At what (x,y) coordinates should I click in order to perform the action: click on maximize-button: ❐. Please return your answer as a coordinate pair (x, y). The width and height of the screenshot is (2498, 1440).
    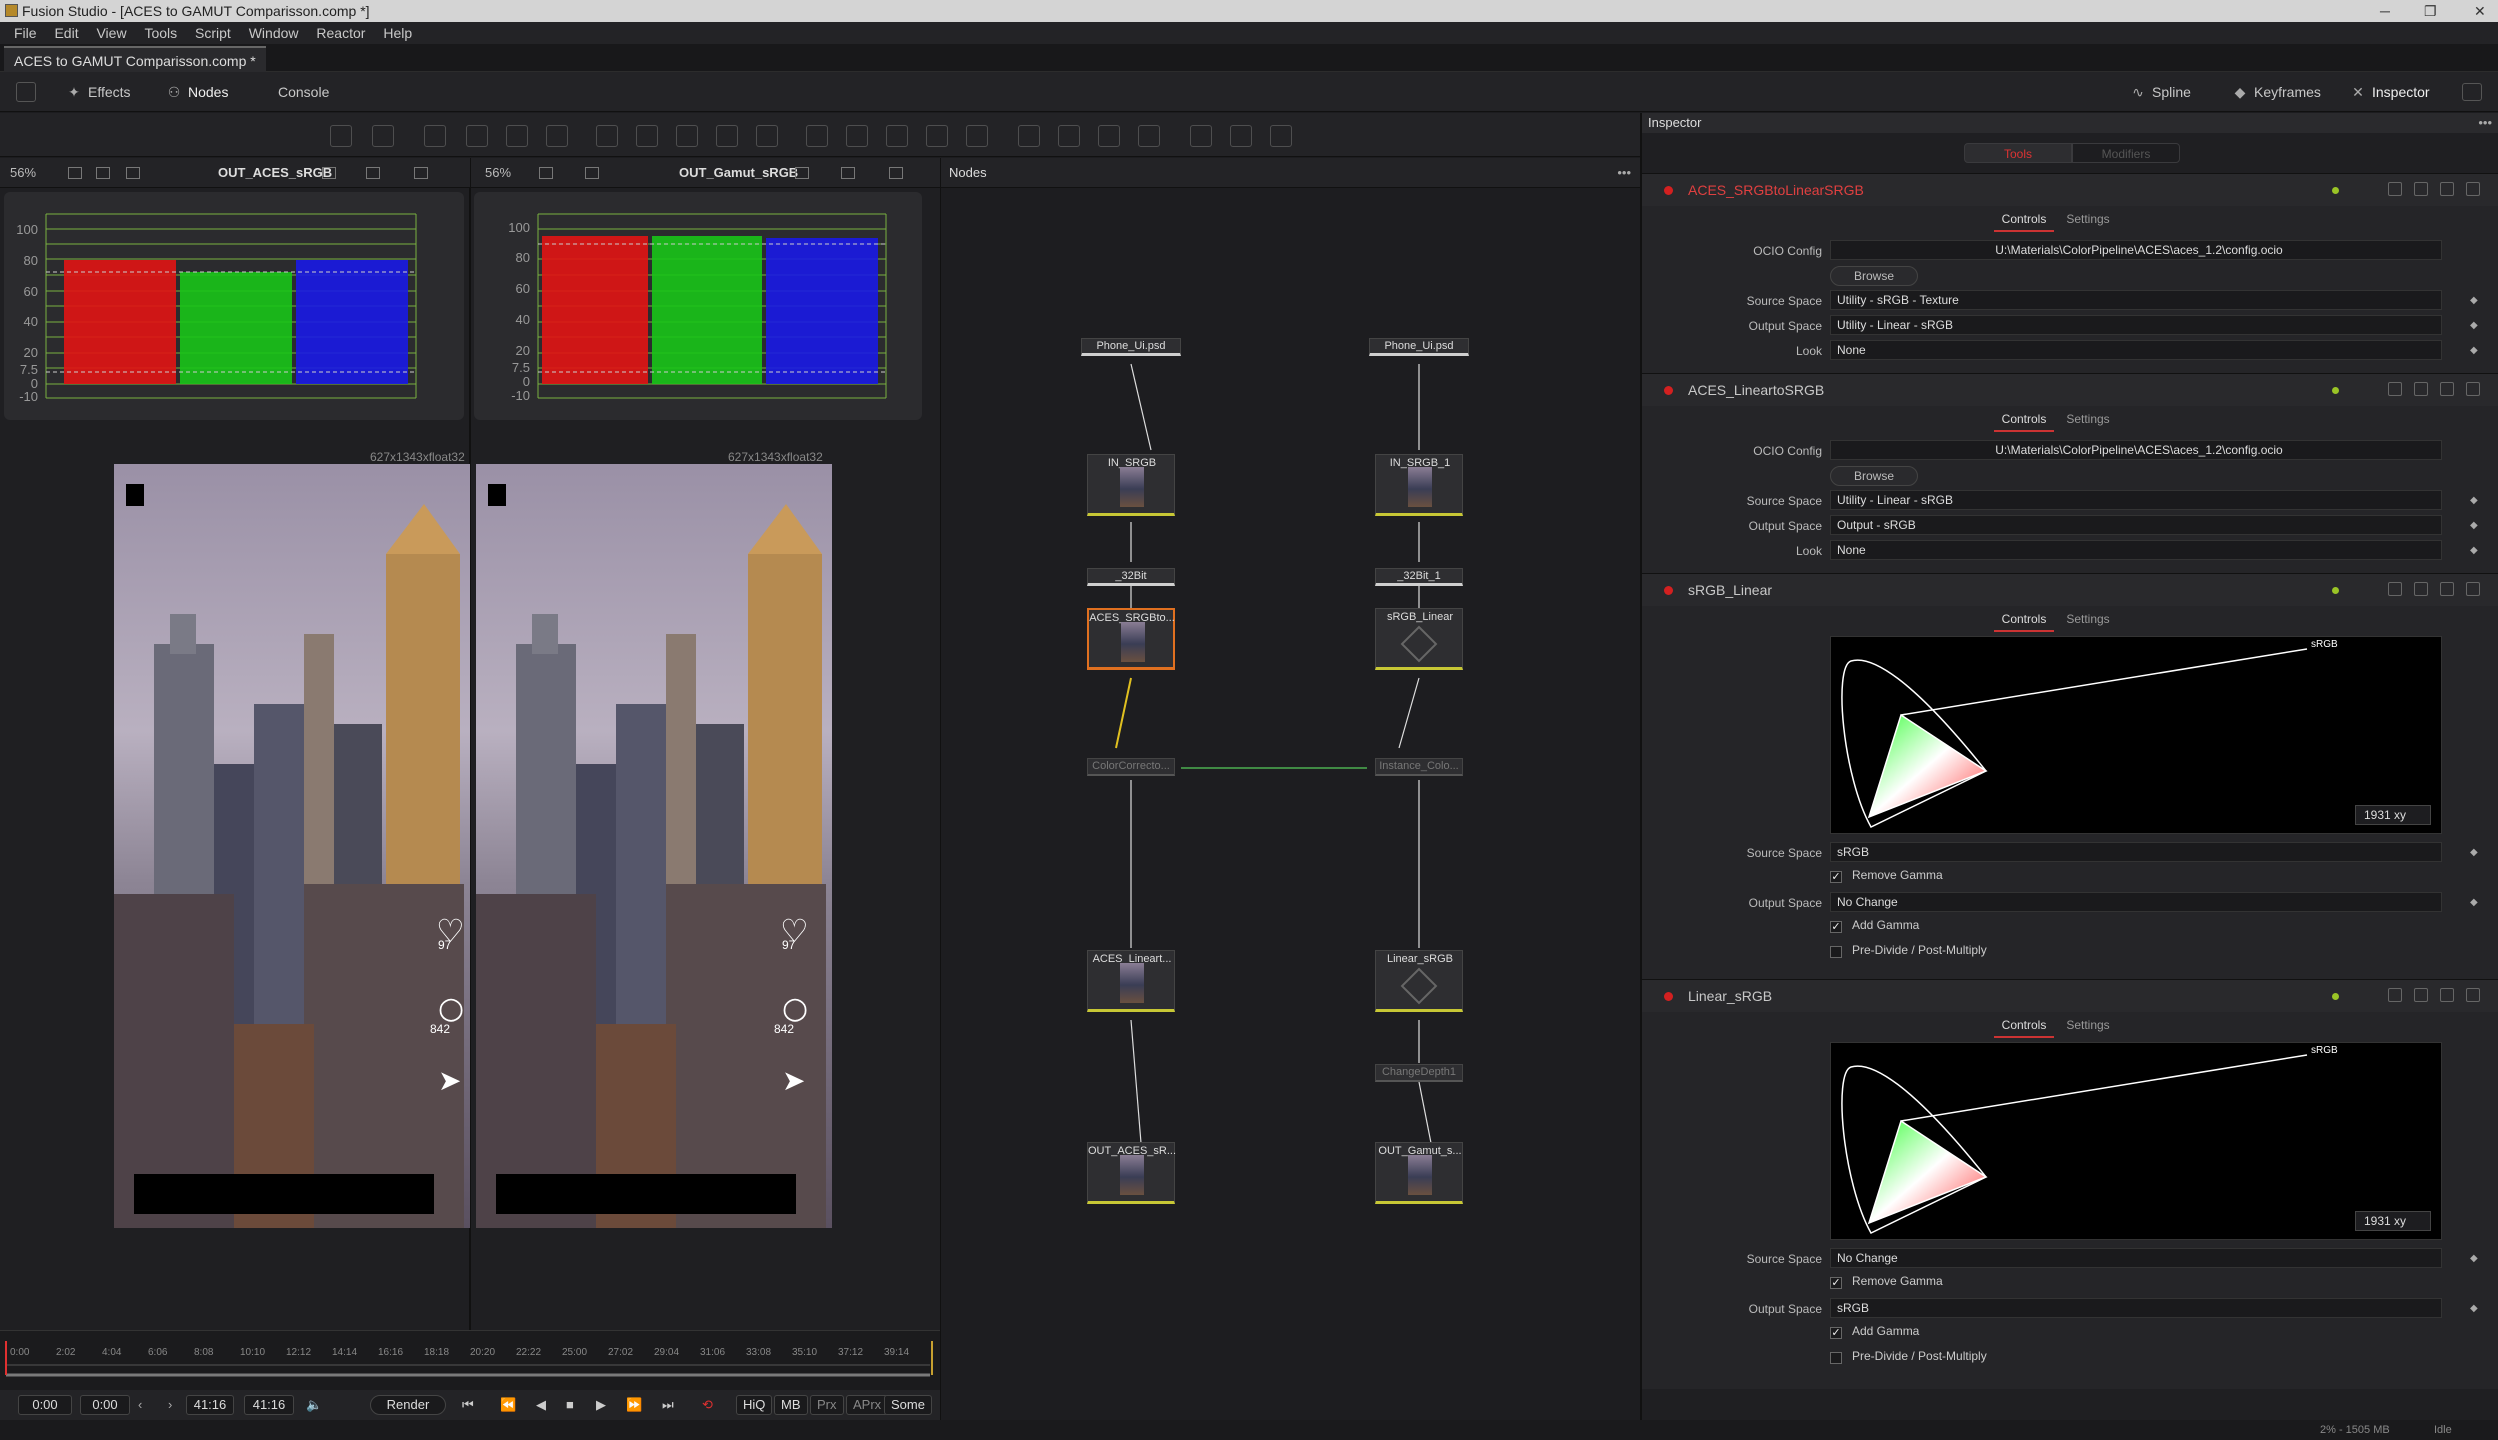
    Looking at the image, I should click on (2430, 11).